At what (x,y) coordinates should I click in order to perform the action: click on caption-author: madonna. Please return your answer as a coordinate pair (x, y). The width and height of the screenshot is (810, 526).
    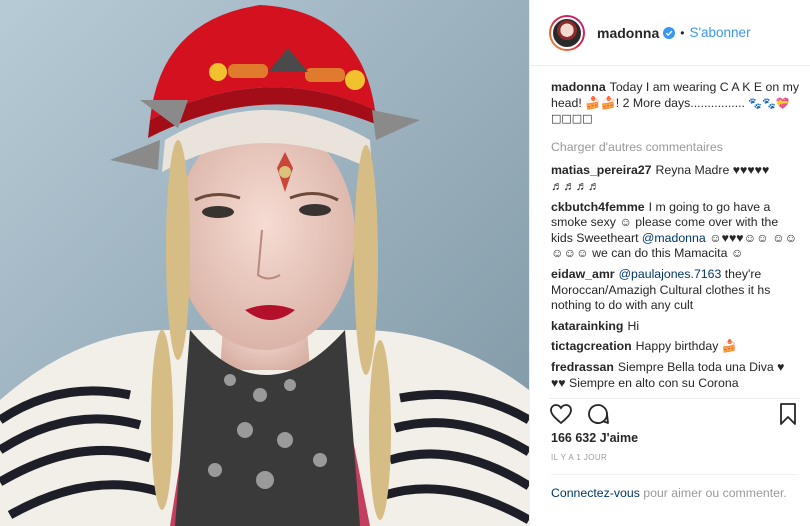
    Looking at the image, I should click on (578, 87).